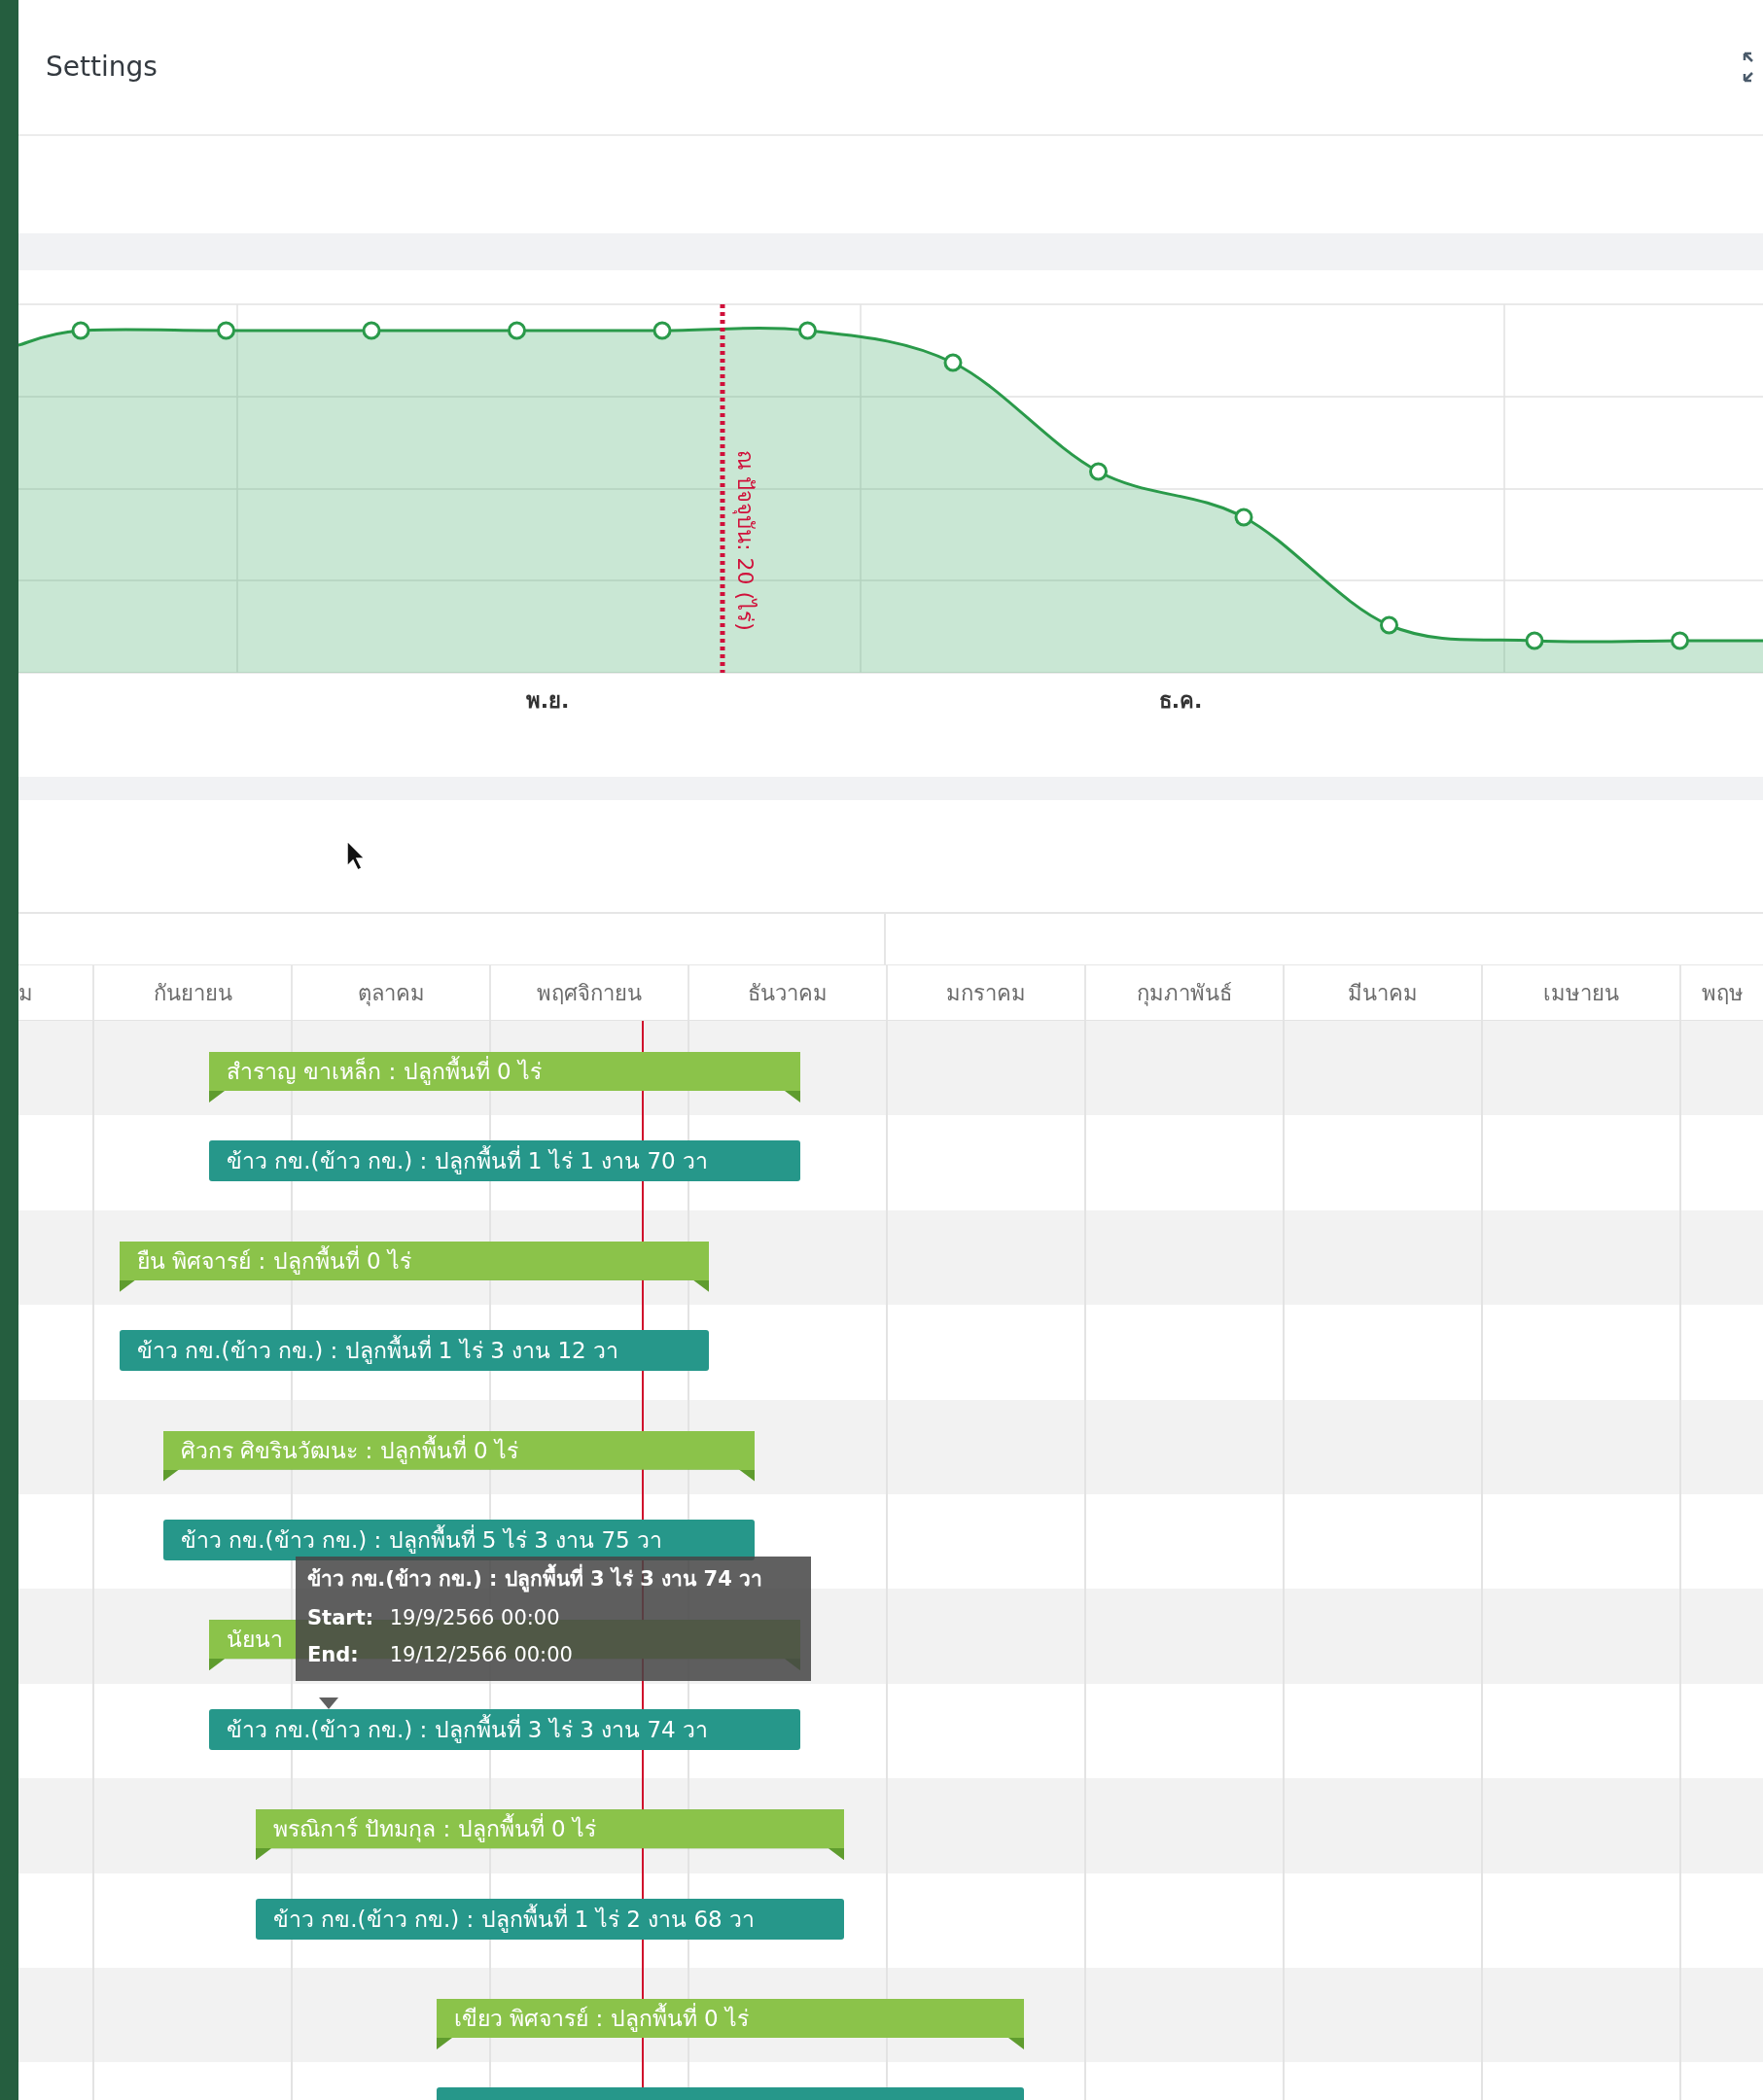  What do you see at coordinates (25, 993) in the screenshot?
I see `month-label: ม` at bounding box center [25, 993].